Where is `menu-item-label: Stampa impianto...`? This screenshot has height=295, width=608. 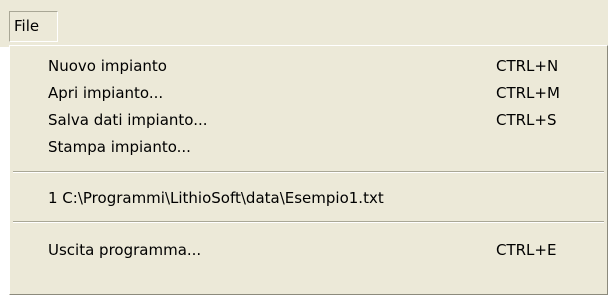
menu-item-label: Stampa impianto... is located at coordinates (119, 147).